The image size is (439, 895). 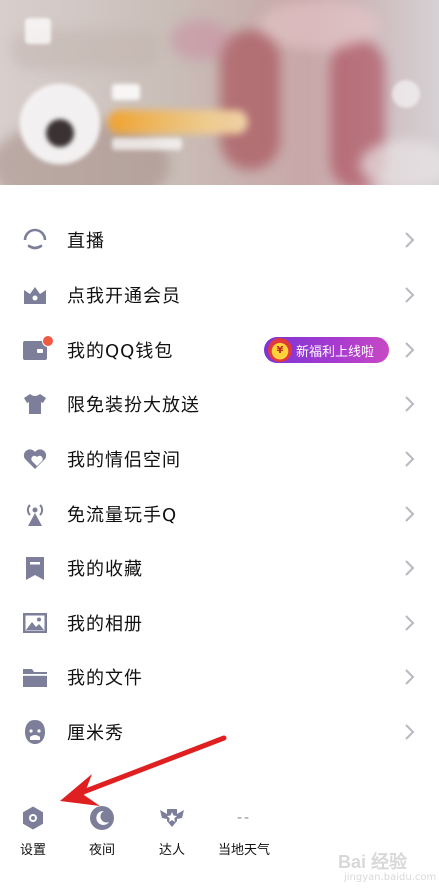 What do you see at coordinates (219, 732) in the screenshot?
I see `menu-item-cmshow: 厘米秀` at bounding box center [219, 732].